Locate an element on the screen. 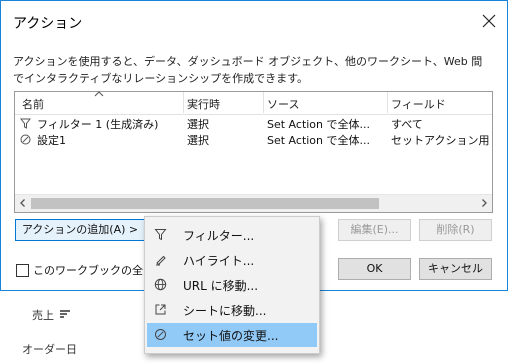 This screenshot has width=508, height=364. background-label-sales: 売上 is located at coordinates (43, 315).